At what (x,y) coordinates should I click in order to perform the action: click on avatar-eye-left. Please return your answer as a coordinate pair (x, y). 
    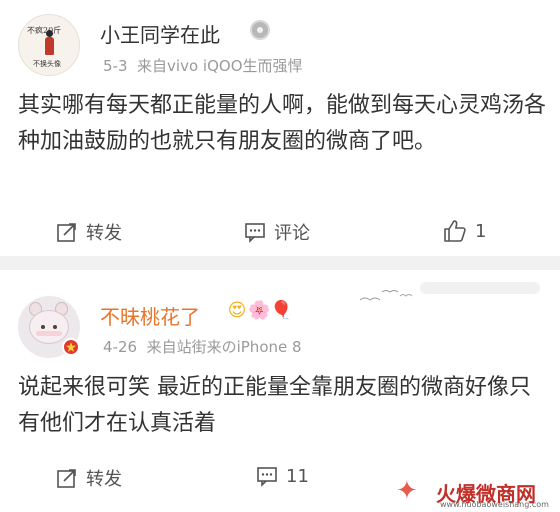
    Looking at the image, I should click on (43, 327).